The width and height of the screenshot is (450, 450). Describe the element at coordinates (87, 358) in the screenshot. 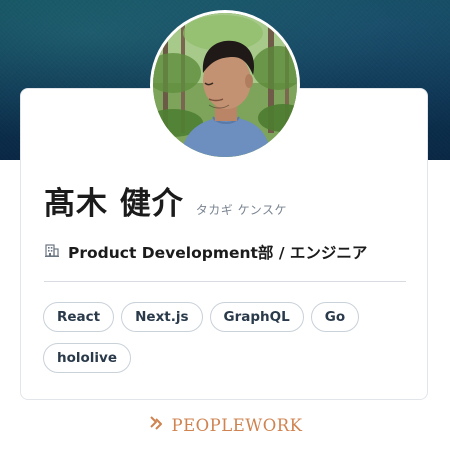

I see `skill-tag: hololive` at that location.